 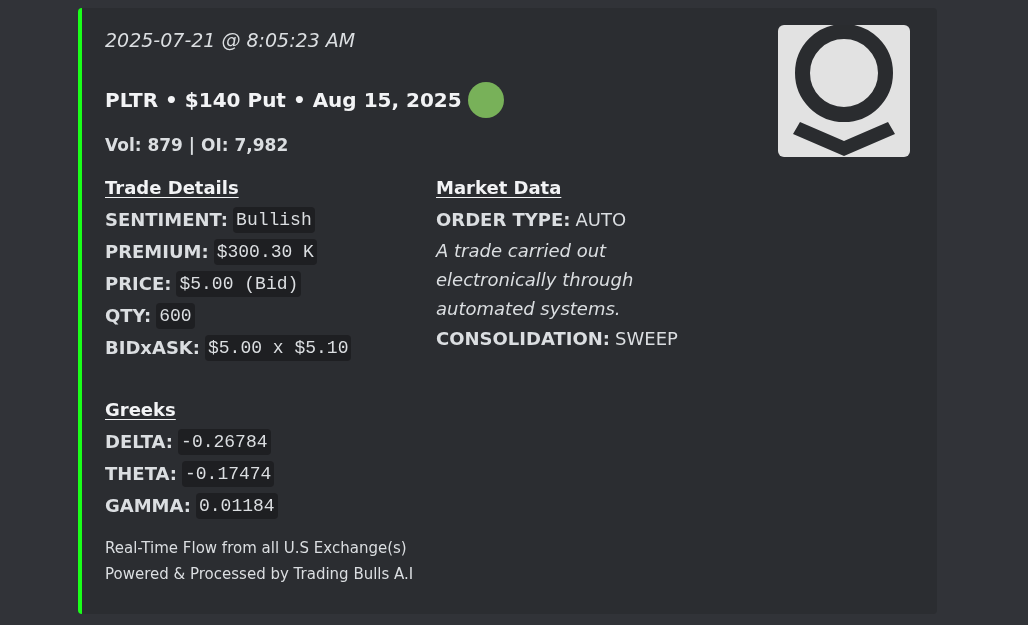 I want to click on code-value: -0.17474, so click(x=228, y=474).